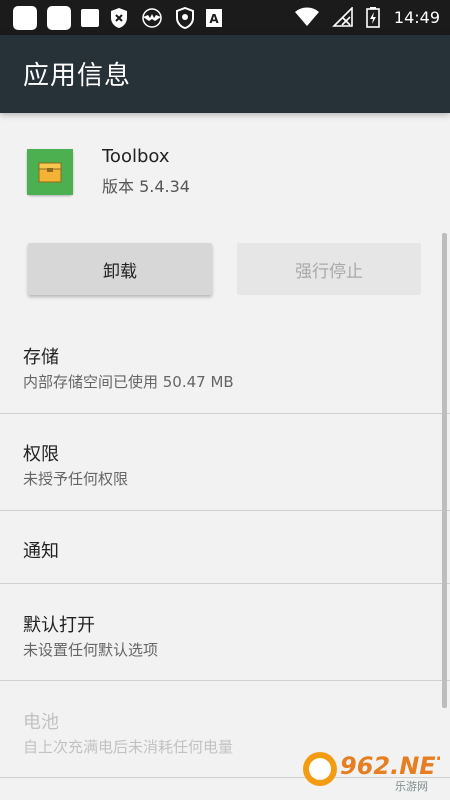  I want to click on app-icon, so click(50, 172).